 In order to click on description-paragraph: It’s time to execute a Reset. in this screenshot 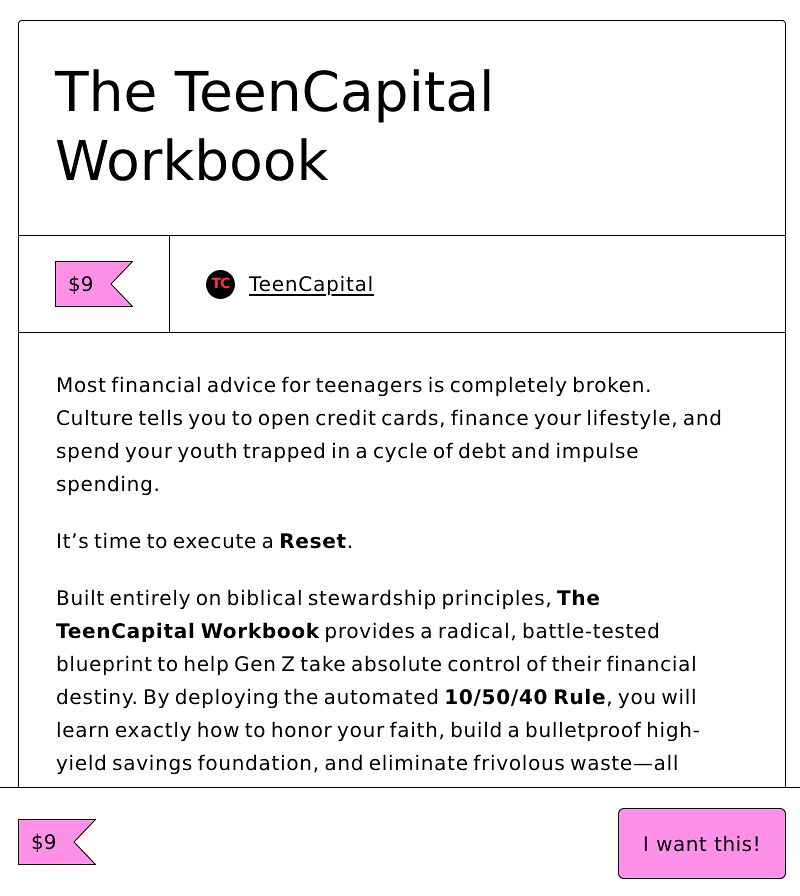, I will do `click(205, 541)`.